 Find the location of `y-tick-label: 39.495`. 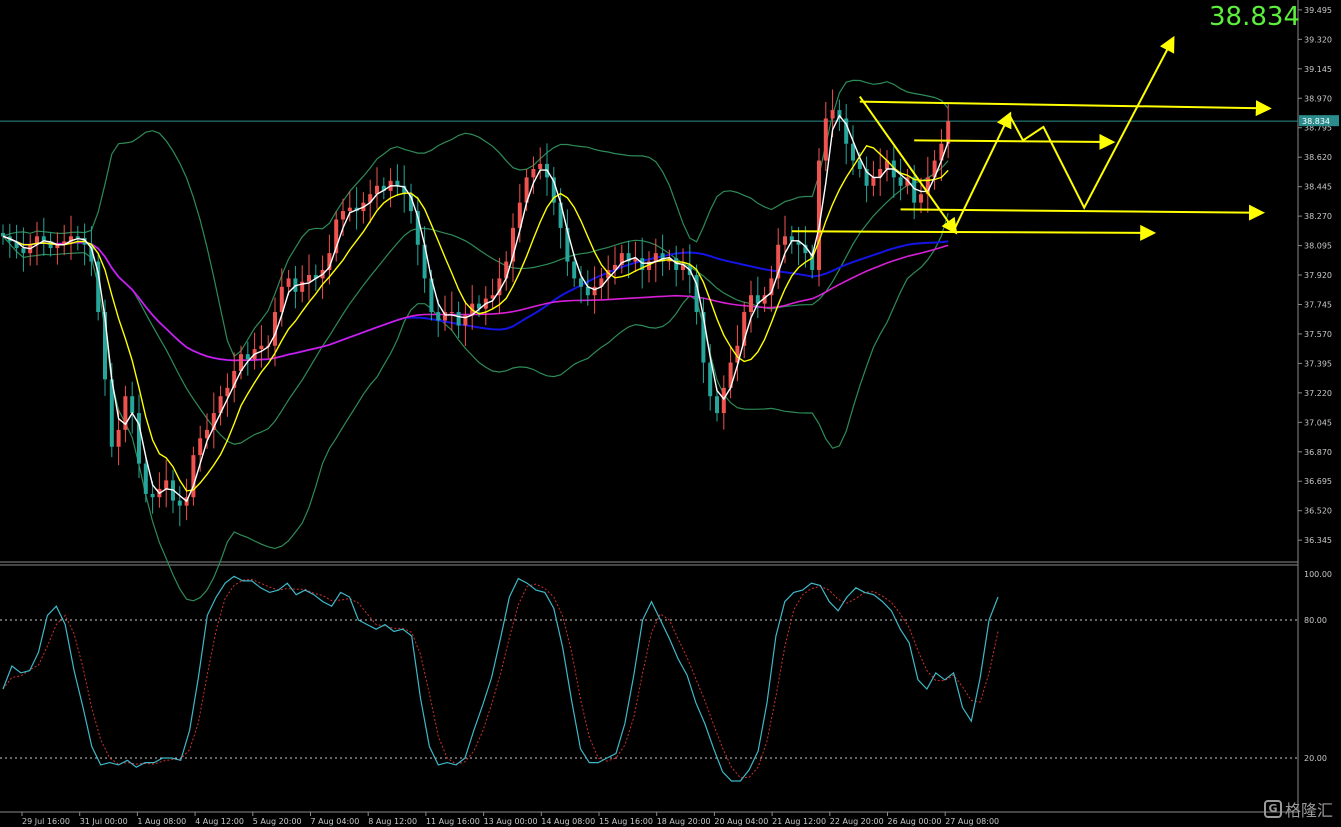

y-tick-label: 39.495 is located at coordinates (1318, 10).